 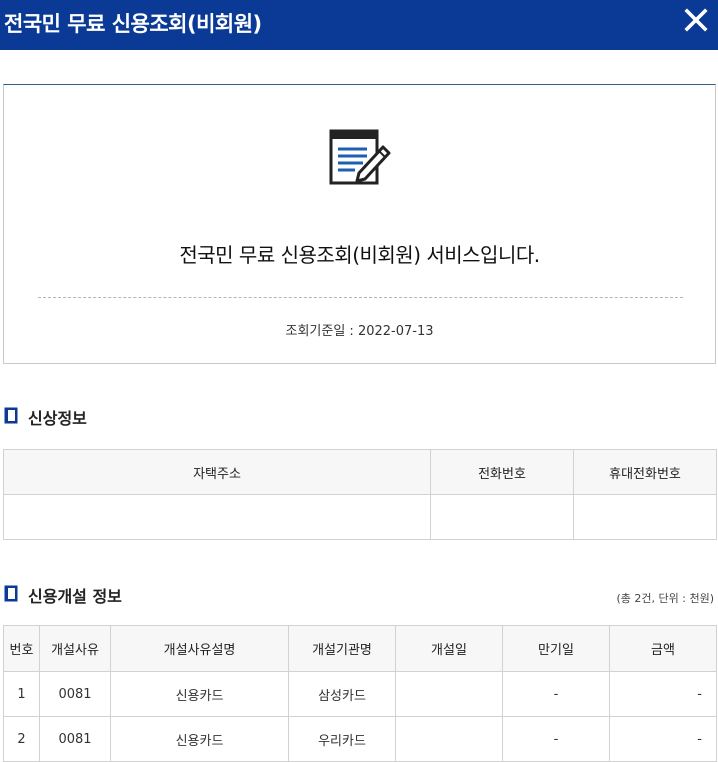 What do you see at coordinates (75, 596) in the screenshot?
I see `section-title-text: 신용개설 정보` at bounding box center [75, 596].